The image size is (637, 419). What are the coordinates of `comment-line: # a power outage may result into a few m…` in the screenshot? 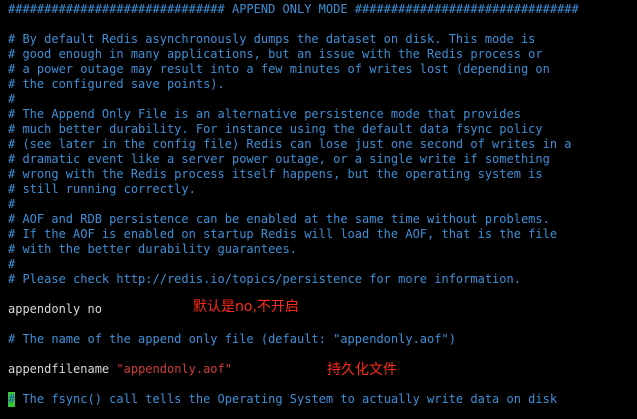 It's located at (279, 69).